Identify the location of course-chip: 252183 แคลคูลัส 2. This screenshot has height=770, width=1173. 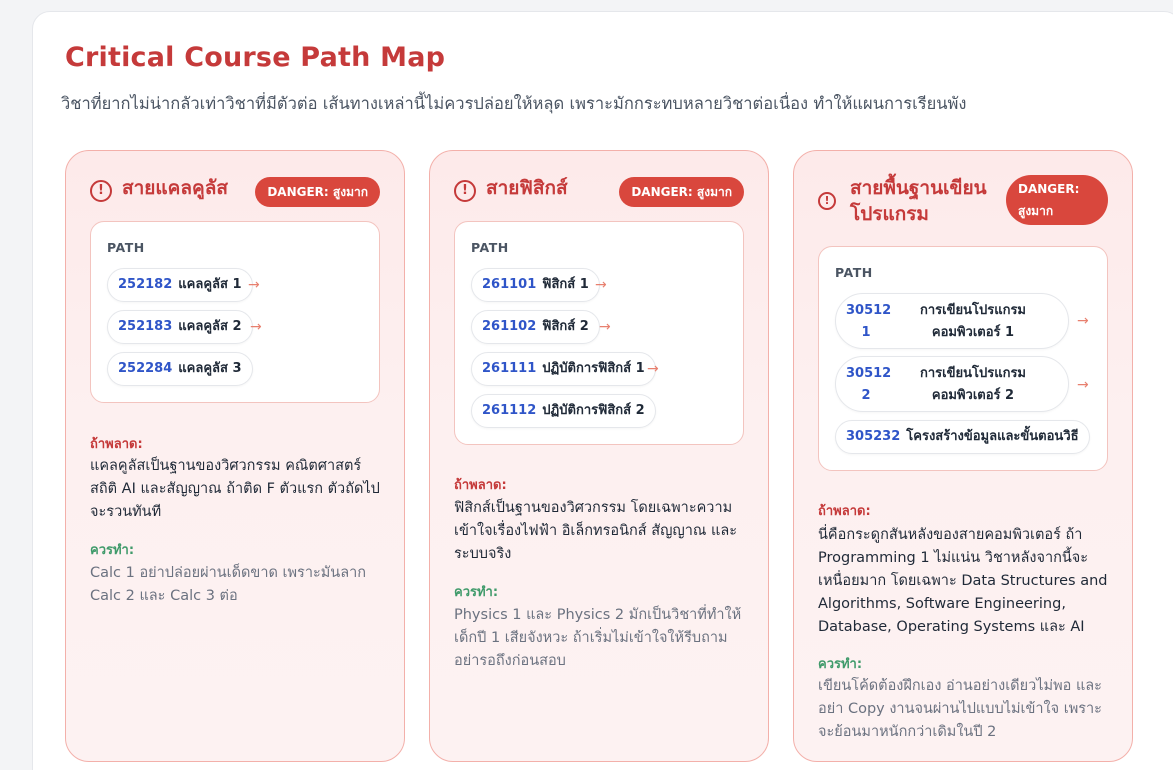
(180, 327).